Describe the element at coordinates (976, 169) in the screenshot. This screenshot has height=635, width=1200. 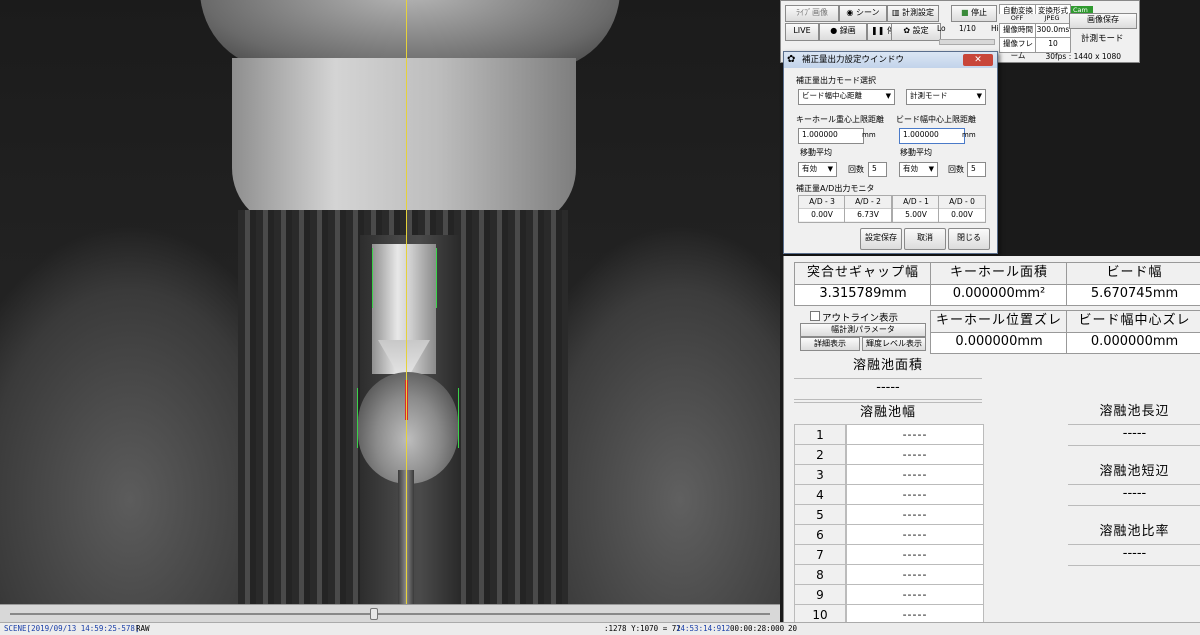
I see `count-input-2: 5` at that location.